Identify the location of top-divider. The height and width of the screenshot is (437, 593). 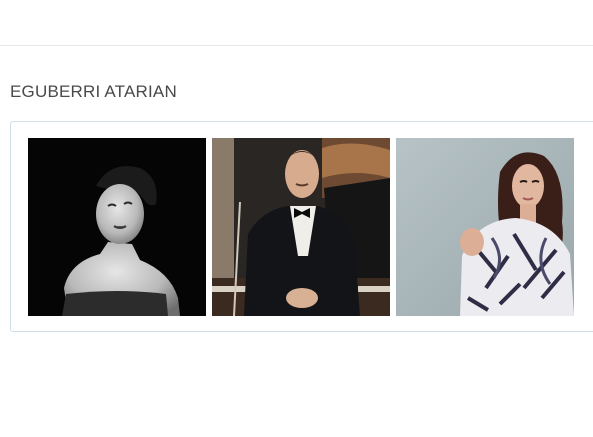
(296, 45).